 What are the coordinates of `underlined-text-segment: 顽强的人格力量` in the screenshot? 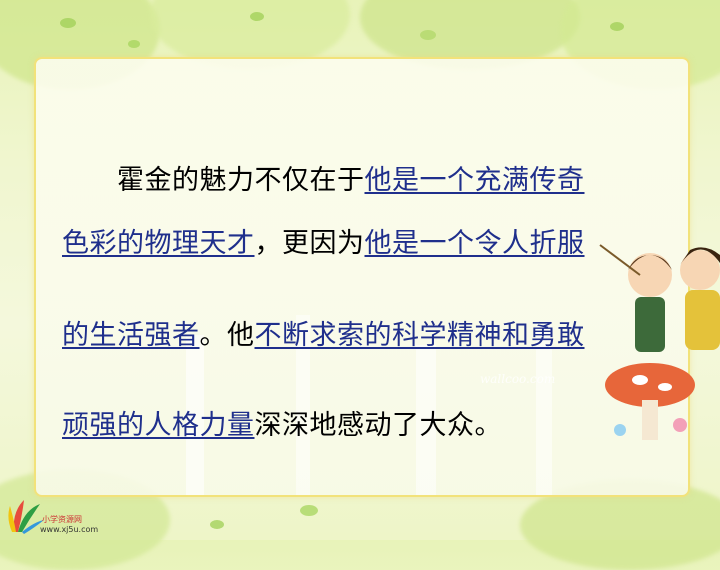 It's located at (158, 425).